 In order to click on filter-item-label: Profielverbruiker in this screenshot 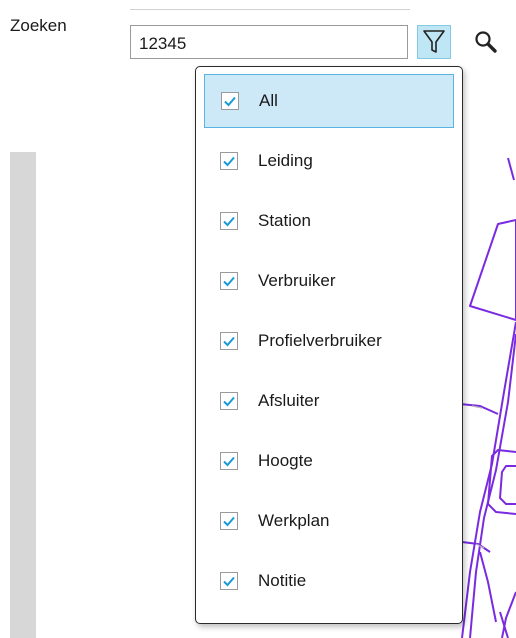, I will do `click(320, 340)`.